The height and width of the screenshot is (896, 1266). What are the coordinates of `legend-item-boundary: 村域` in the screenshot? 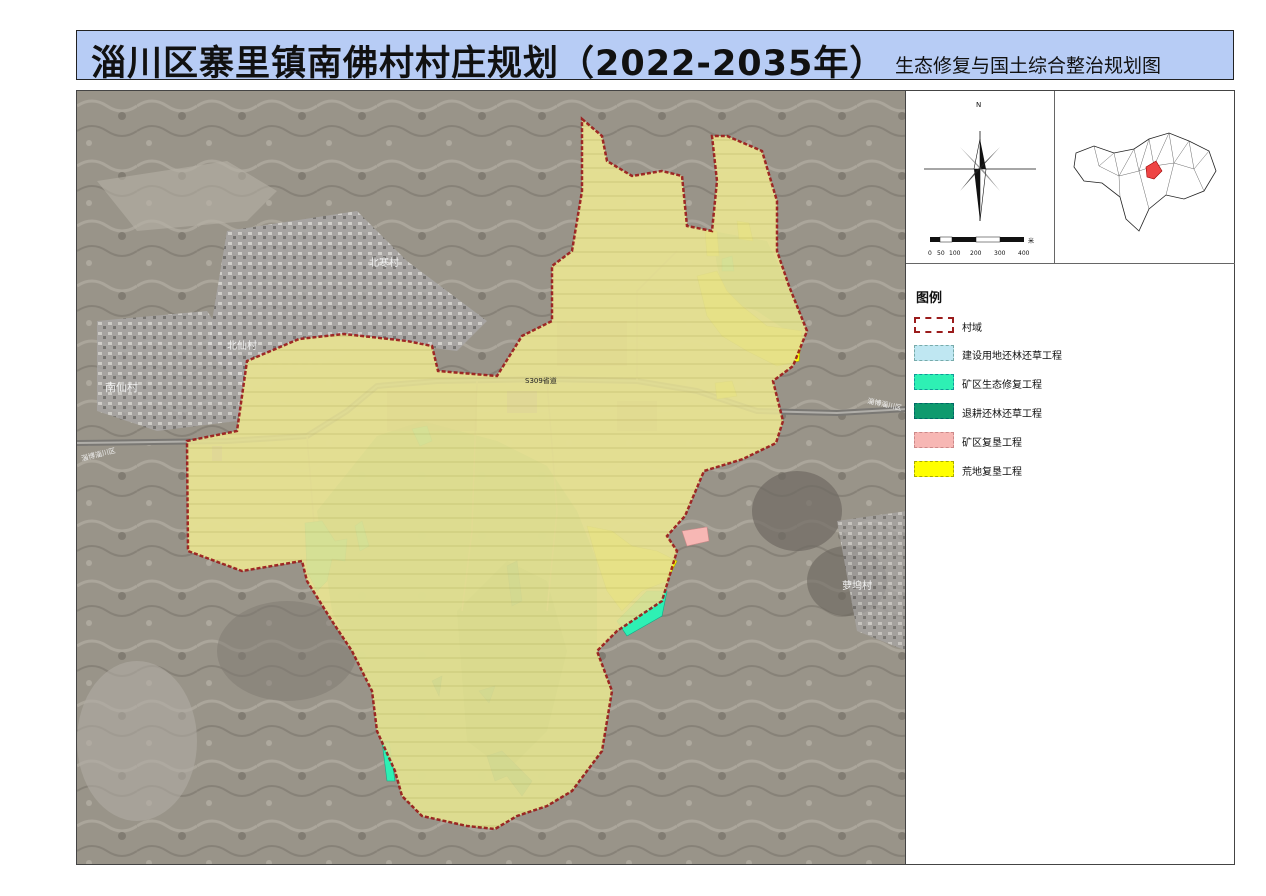 It's located at (1064, 327).